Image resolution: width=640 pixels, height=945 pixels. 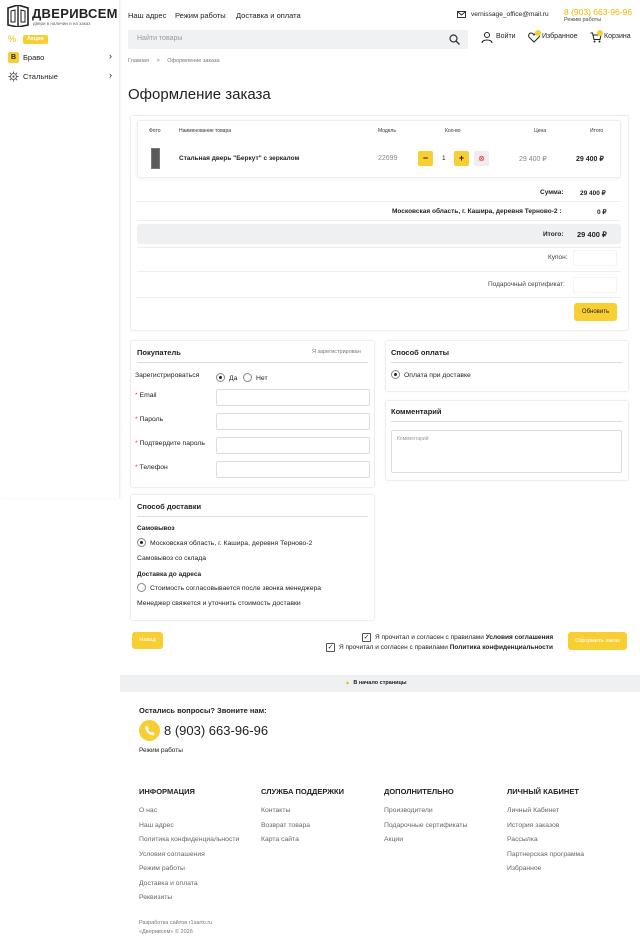 I want to click on footer-link: История заказов, so click(x=533, y=825).